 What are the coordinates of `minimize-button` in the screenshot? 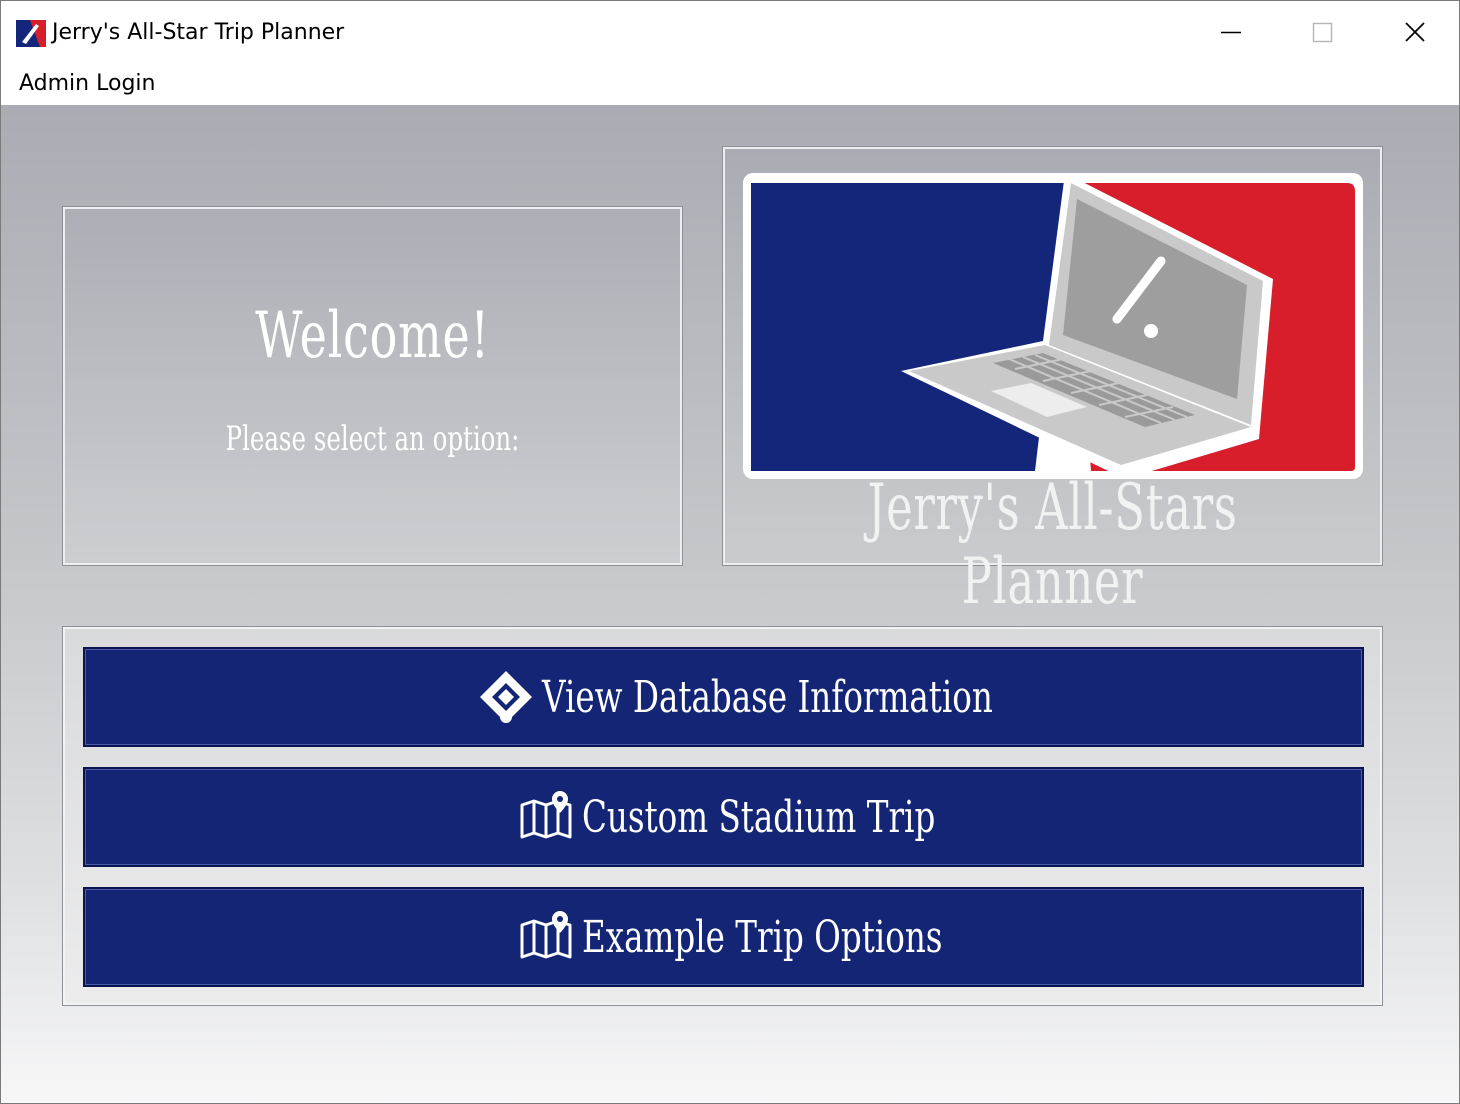 It's located at (1231, 33).